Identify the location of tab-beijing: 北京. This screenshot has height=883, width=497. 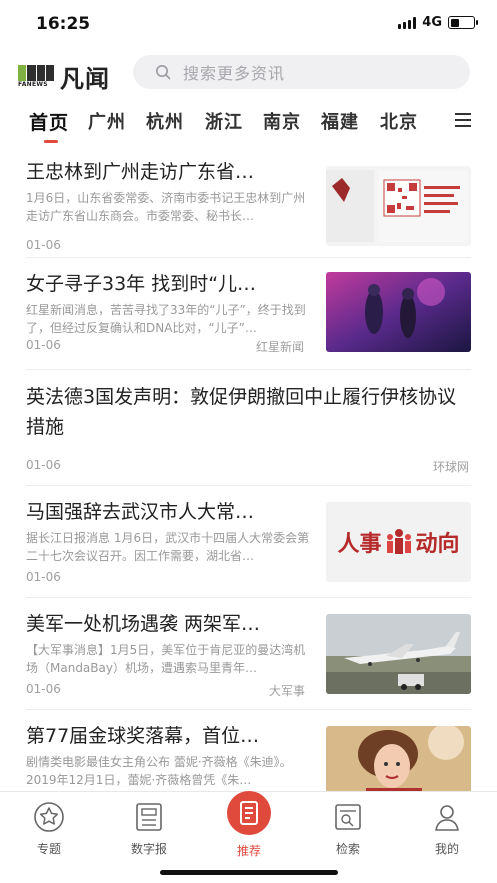
(399, 121).